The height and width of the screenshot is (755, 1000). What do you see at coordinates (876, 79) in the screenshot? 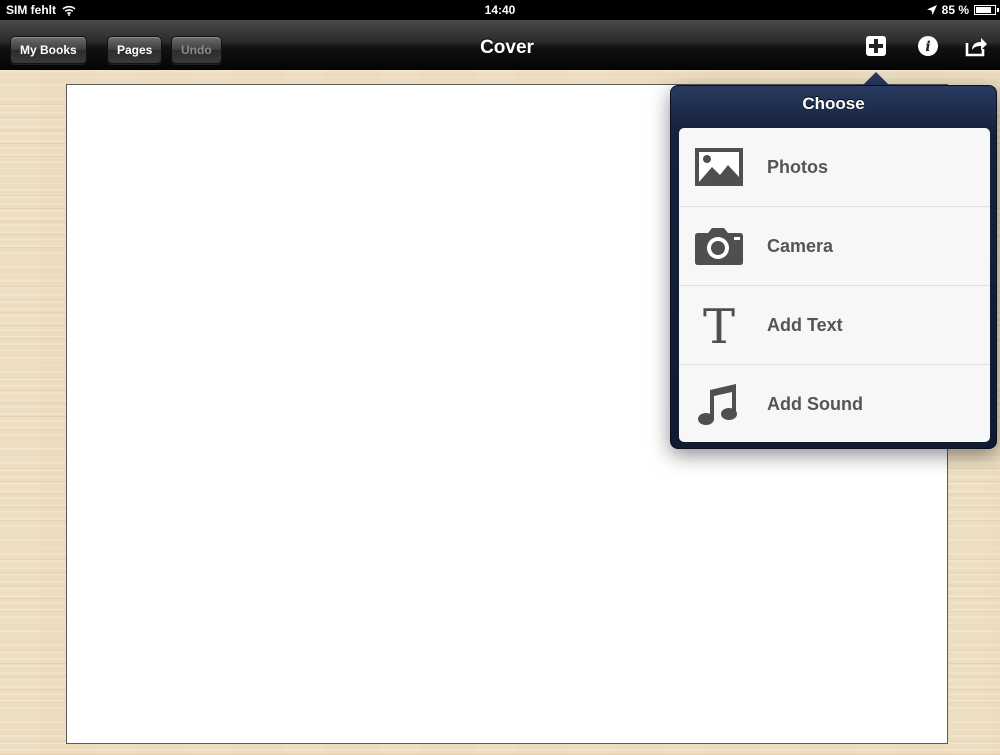
I see `popover-arrow` at bounding box center [876, 79].